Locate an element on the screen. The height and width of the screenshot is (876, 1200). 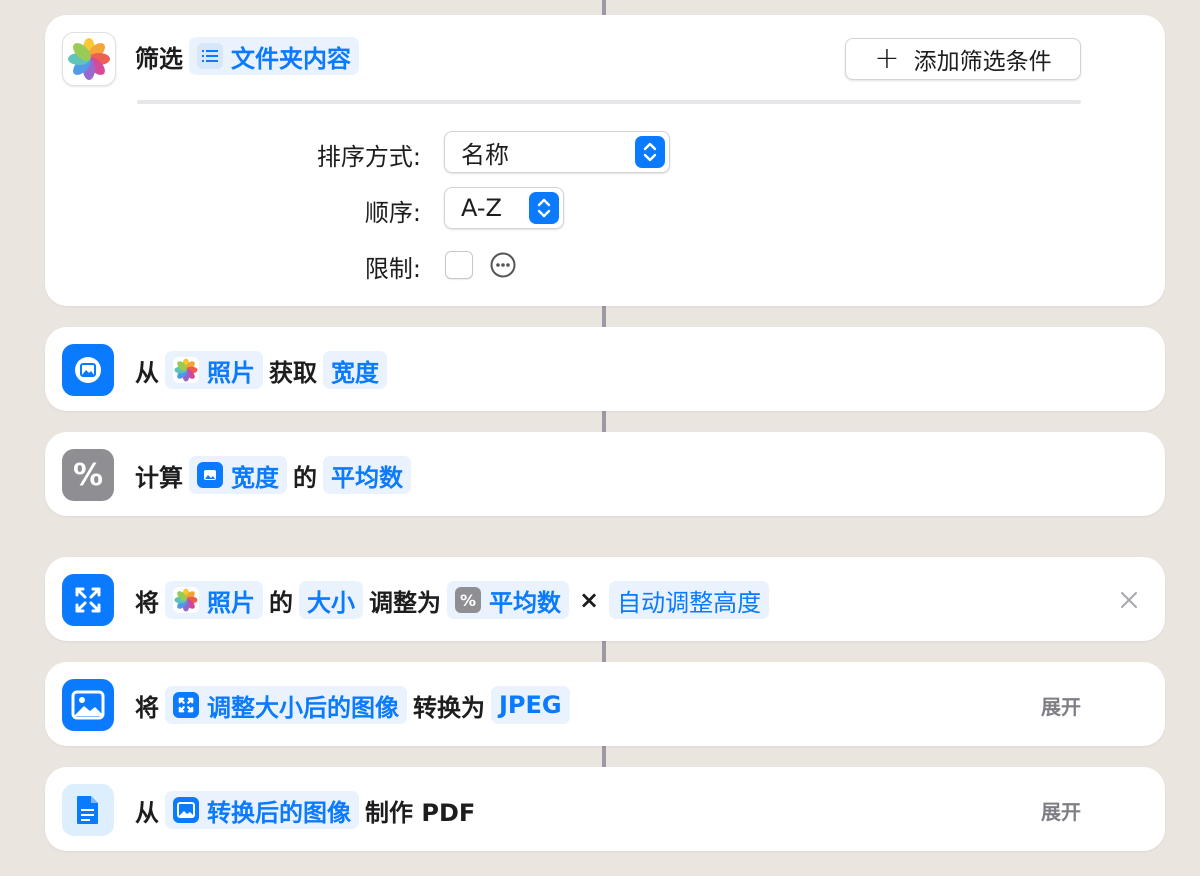
calculate-sentence: 计算 宽度 的 平均数 is located at coordinates (276, 475).